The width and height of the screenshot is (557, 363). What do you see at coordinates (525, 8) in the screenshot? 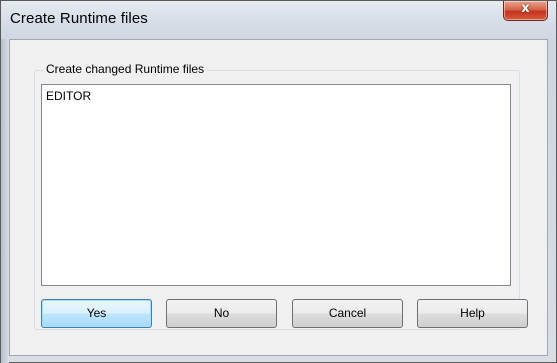
I see `close-icon: x` at bounding box center [525, 8].